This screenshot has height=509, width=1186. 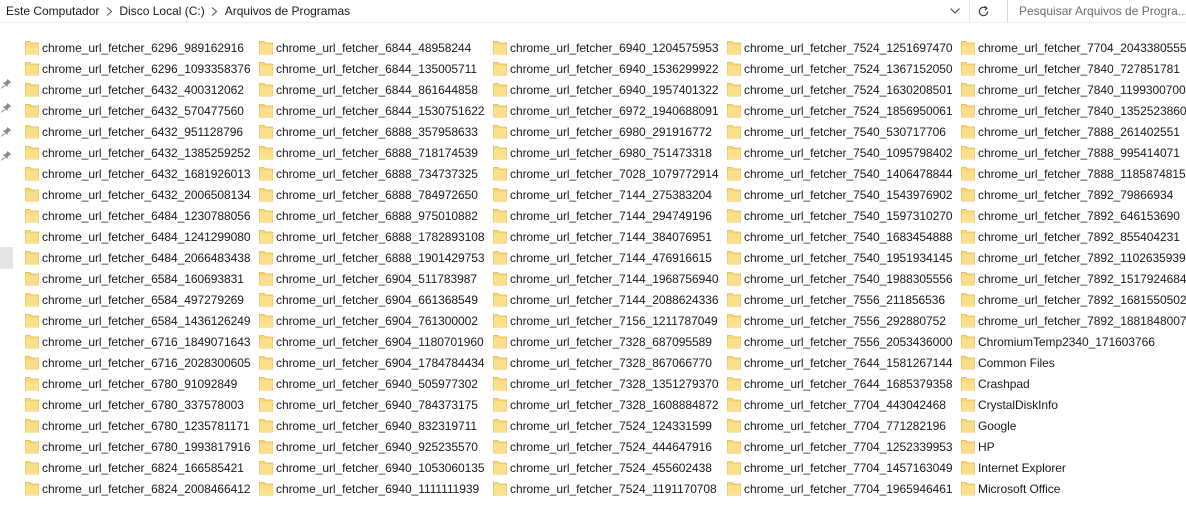 I want to click on folder-item: chrome_url_fetcher_6972_1940688091, so click(x=605, y=110).